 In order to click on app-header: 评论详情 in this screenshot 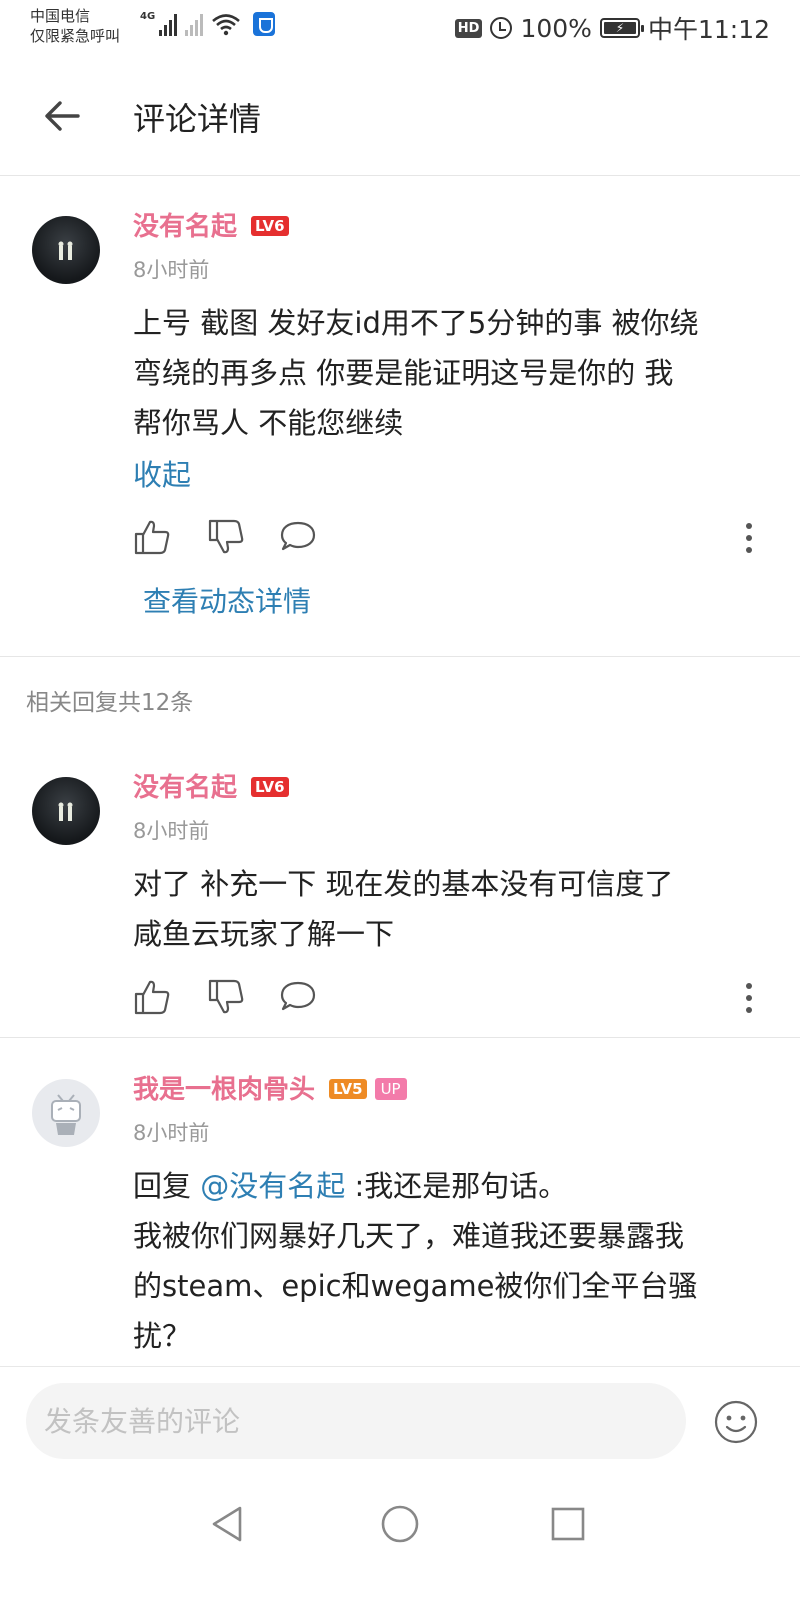, I will do `click(400, 116)`.